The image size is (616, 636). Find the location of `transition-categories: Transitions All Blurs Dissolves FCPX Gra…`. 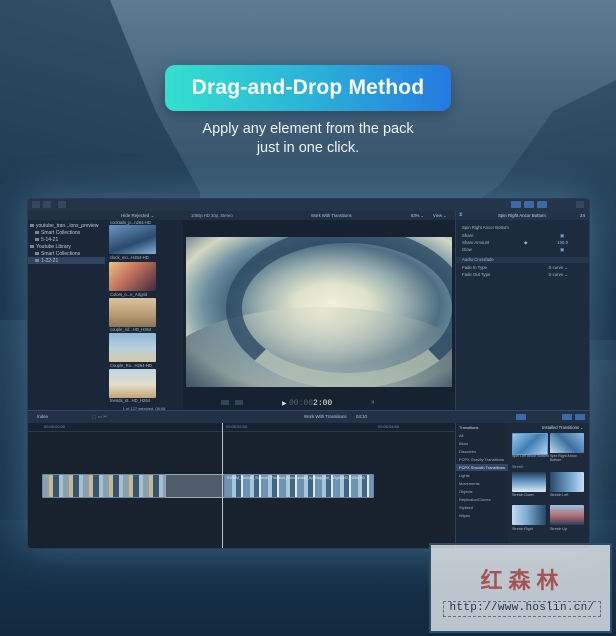

transition-categories: Transitions All Blurs Dissolves FCPX Gra… is located at coordinates (482, 485).